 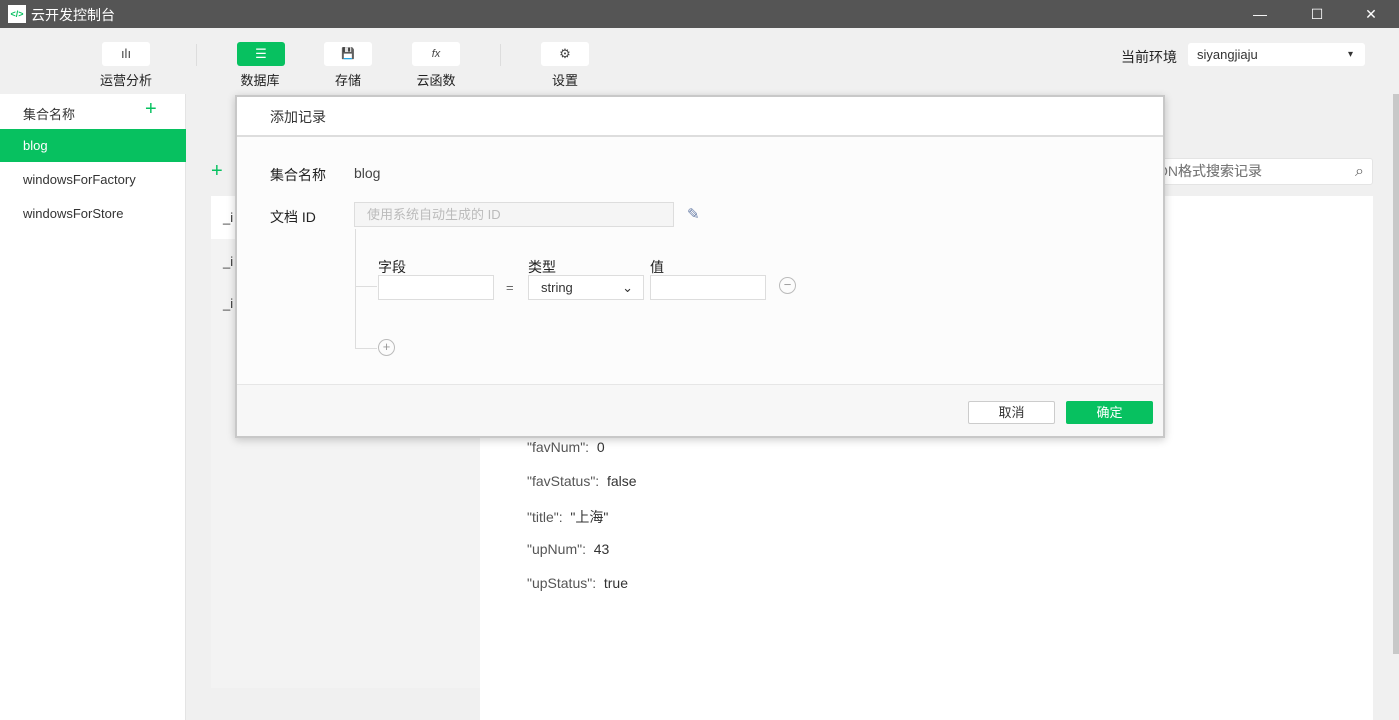 I want to click on value-label: 值, so click(x=657, y=267).